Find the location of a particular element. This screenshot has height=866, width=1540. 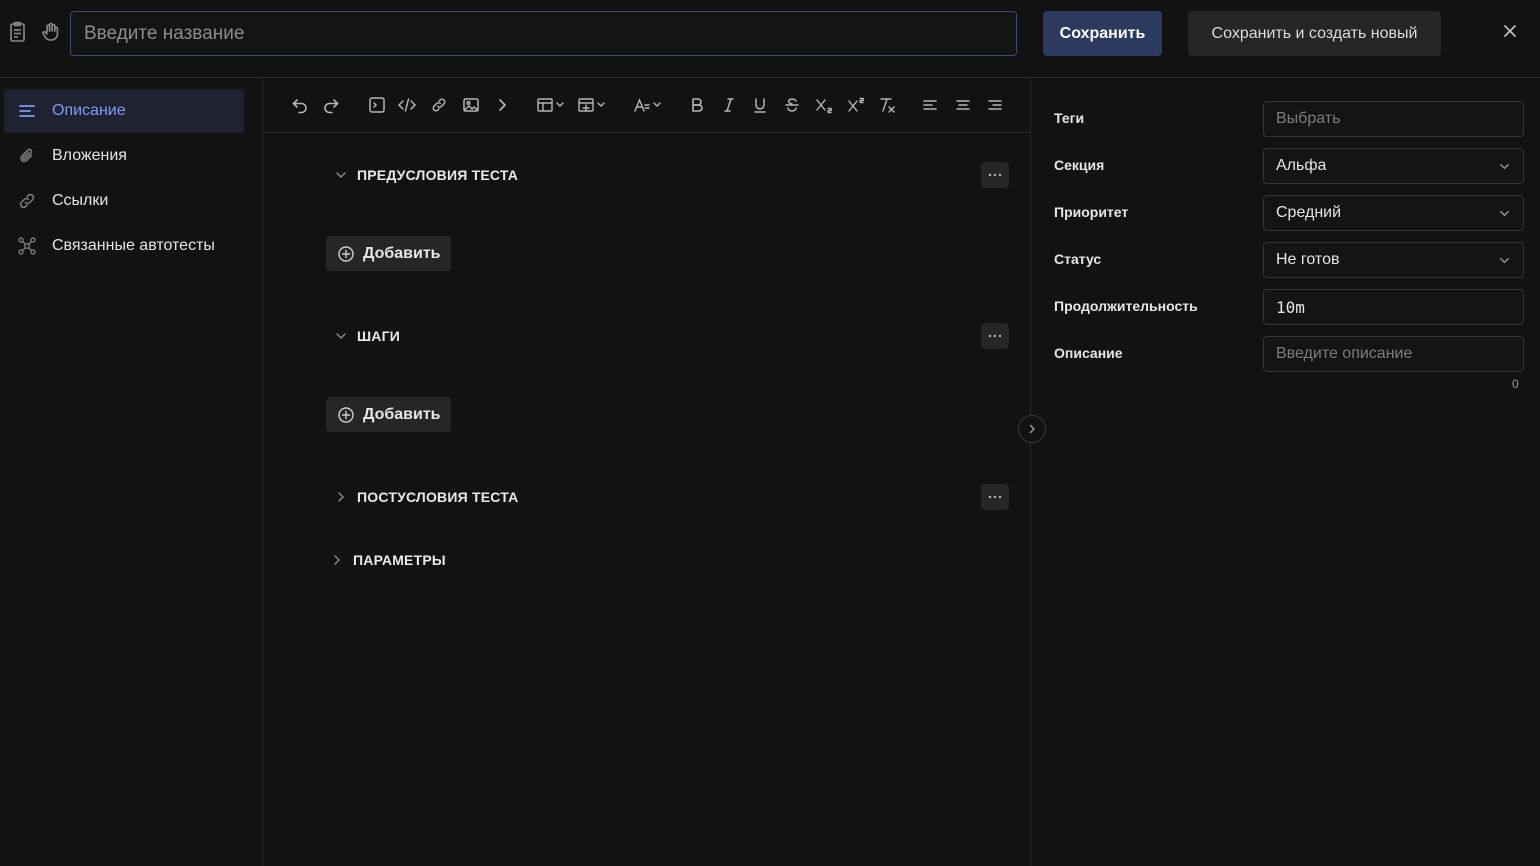

sidebar-item-label: Описание is located at coordinates (89, 110).